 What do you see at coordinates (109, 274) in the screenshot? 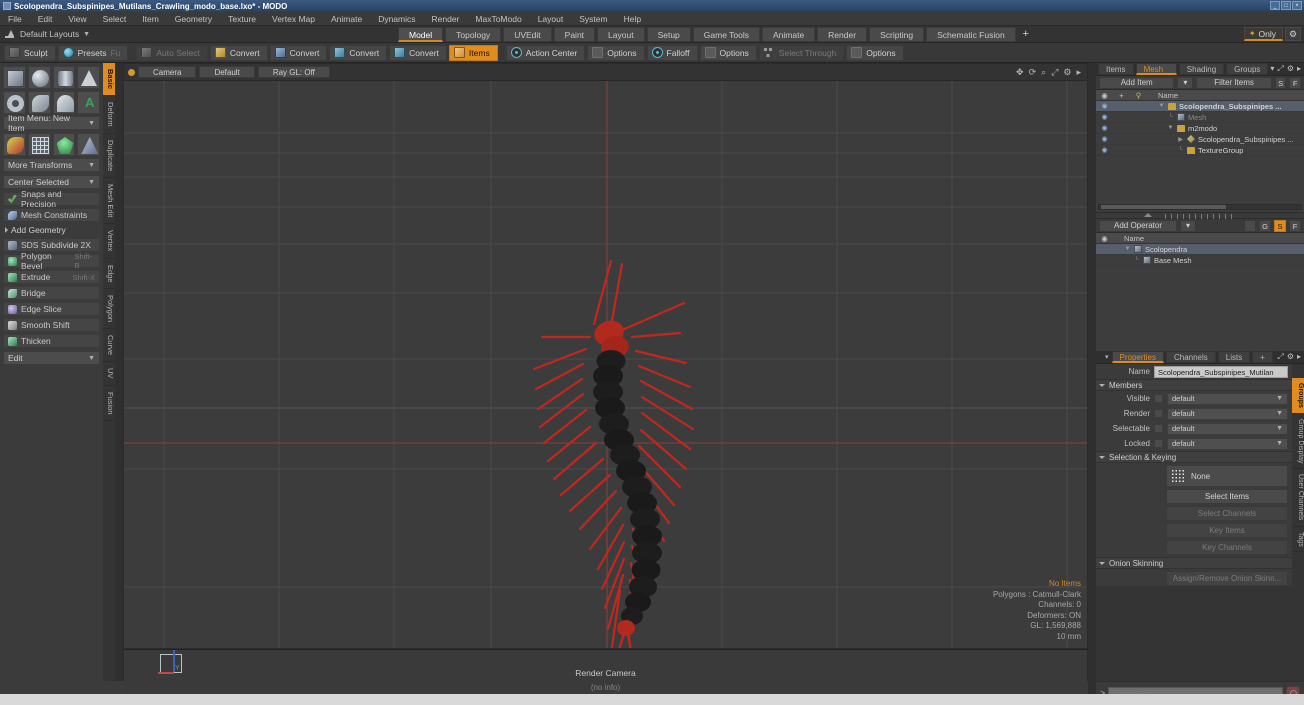
I see `vtab-edge: Edge` at bounding box center [109, 274].